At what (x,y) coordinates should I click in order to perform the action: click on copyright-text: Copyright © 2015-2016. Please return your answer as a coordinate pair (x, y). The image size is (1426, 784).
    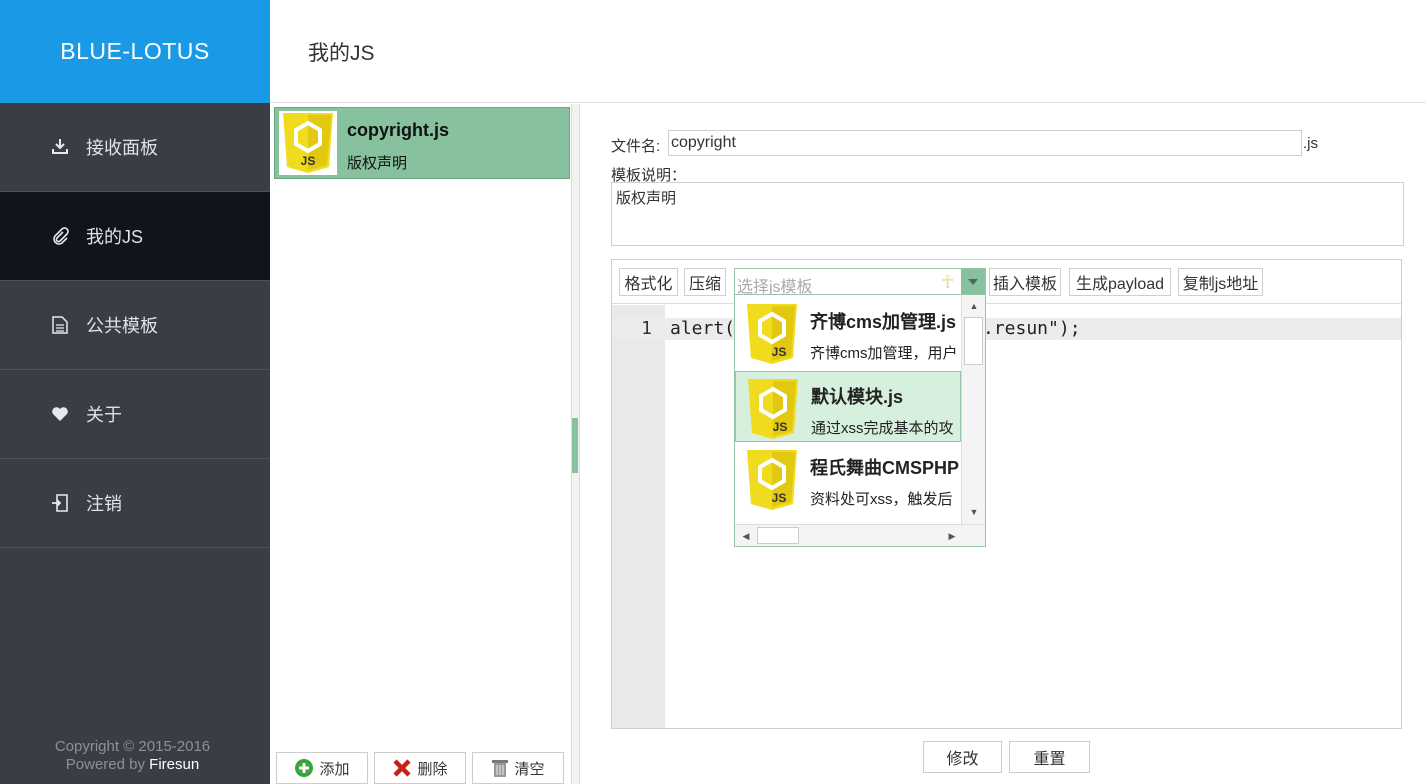
    Looking at the image, I should click on (132, 746).